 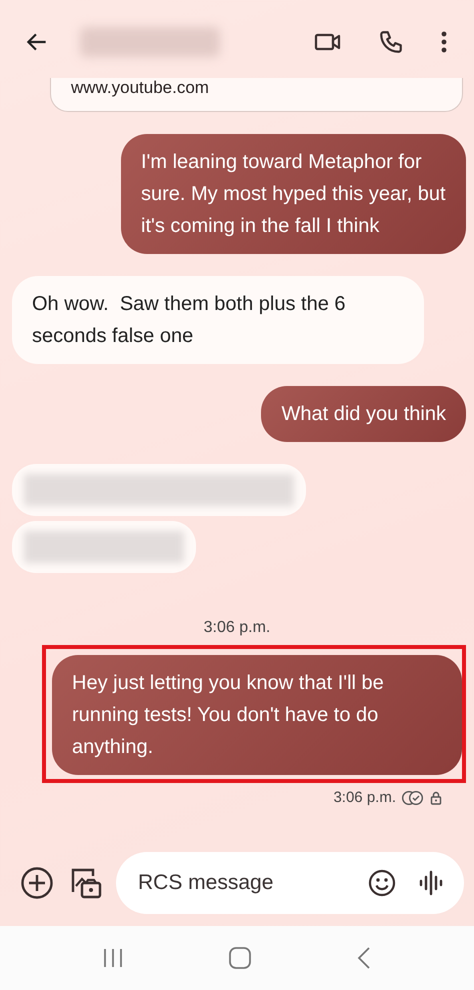 What do you see at coordinates (382, 883) in the screenshot?
I see `emoji-icon` at bounding box center [382, 883].